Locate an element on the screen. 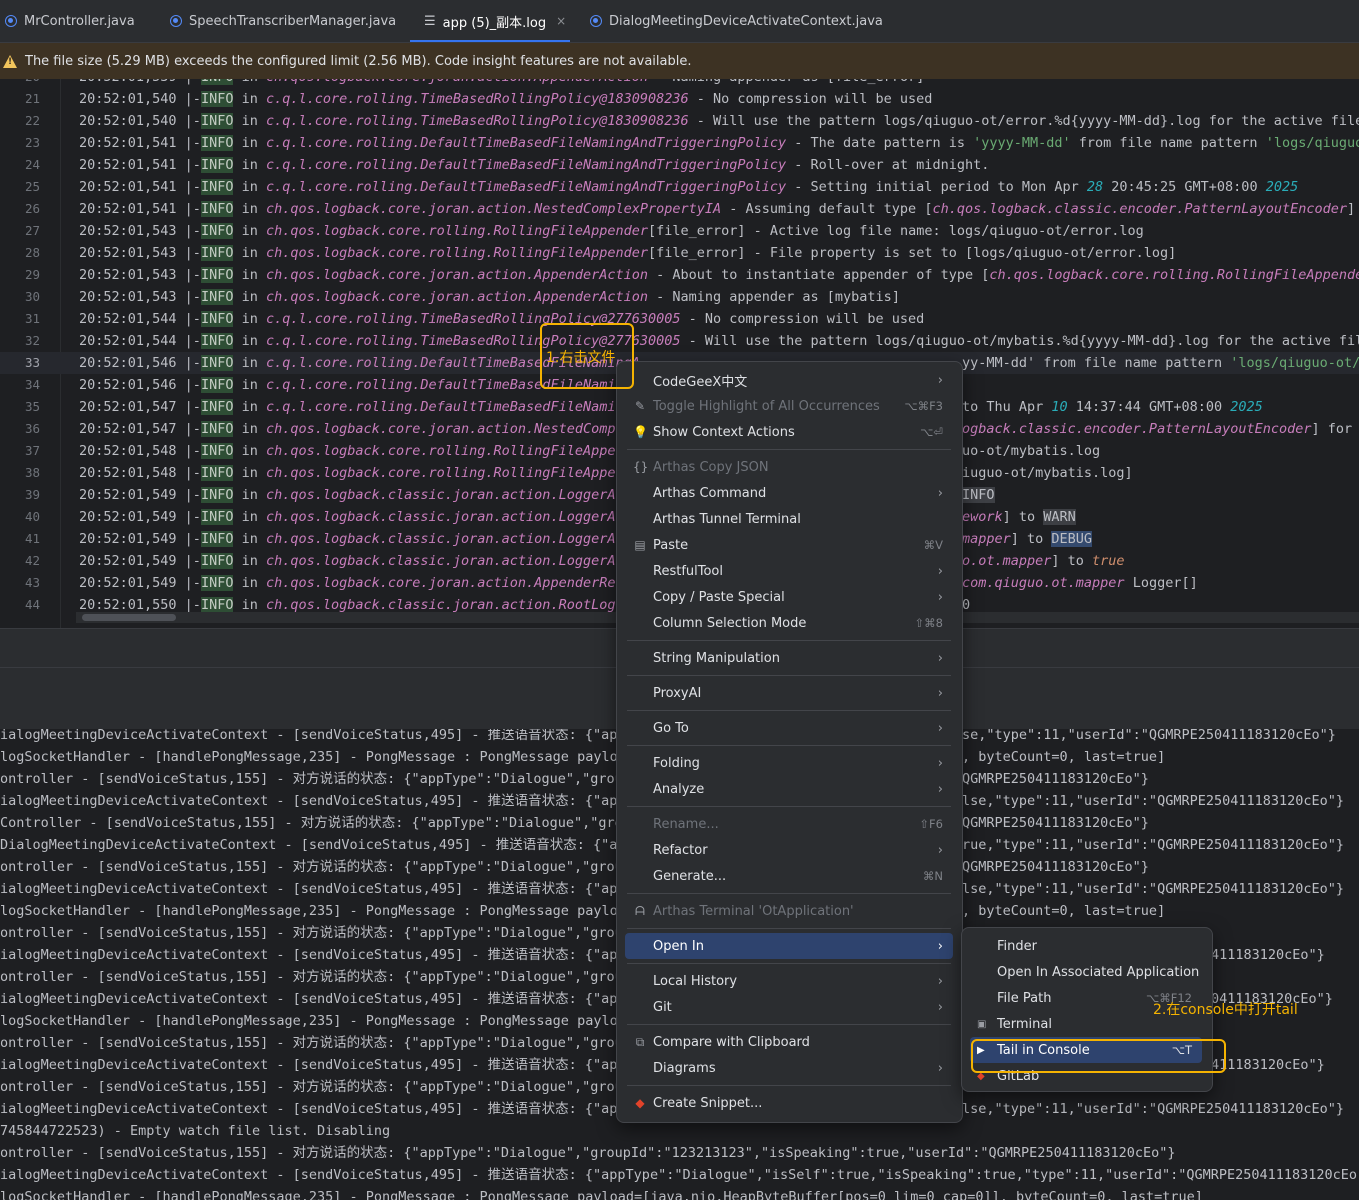 This screenshot has height=1200, width=1359. line-number: 21 is located at coordinates (32, 98).